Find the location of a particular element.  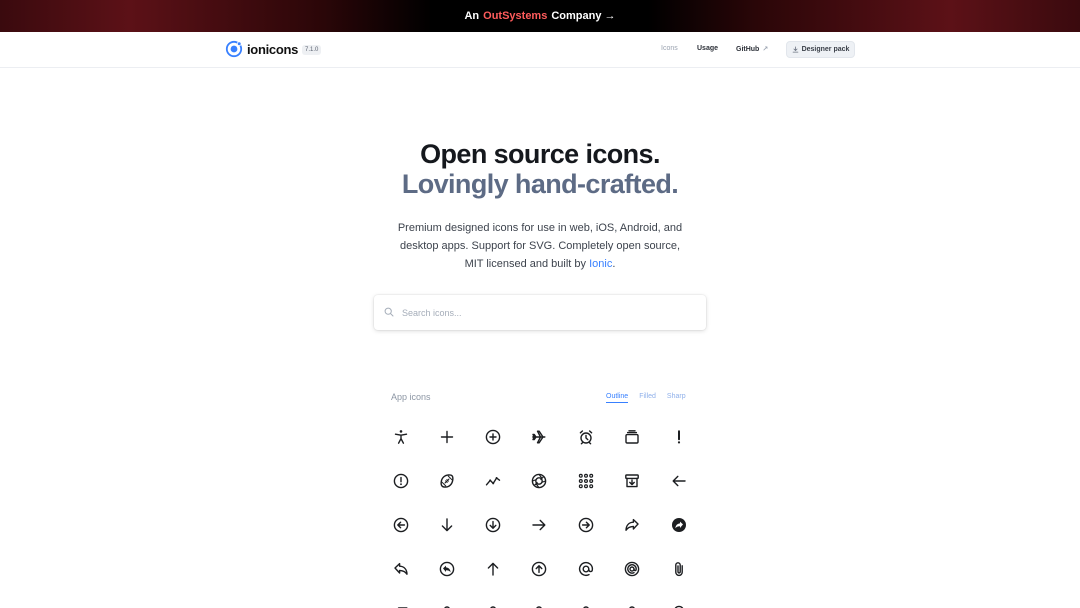

american-football-icon is located at coordinates (447, 481).